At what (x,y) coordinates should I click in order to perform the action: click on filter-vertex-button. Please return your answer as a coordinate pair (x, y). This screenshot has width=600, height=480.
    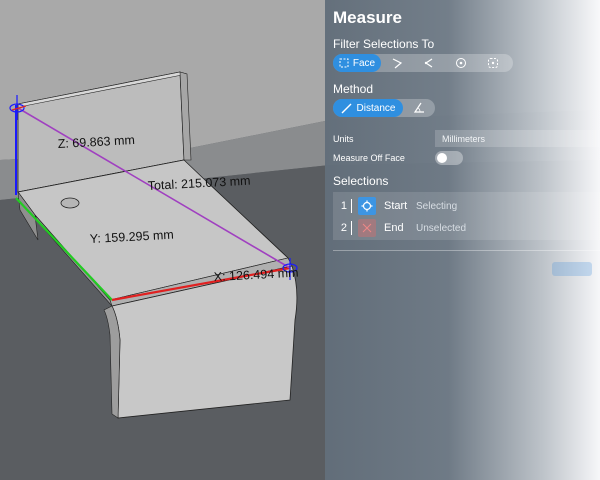
    Looking at the image, I should click on (429, 63).